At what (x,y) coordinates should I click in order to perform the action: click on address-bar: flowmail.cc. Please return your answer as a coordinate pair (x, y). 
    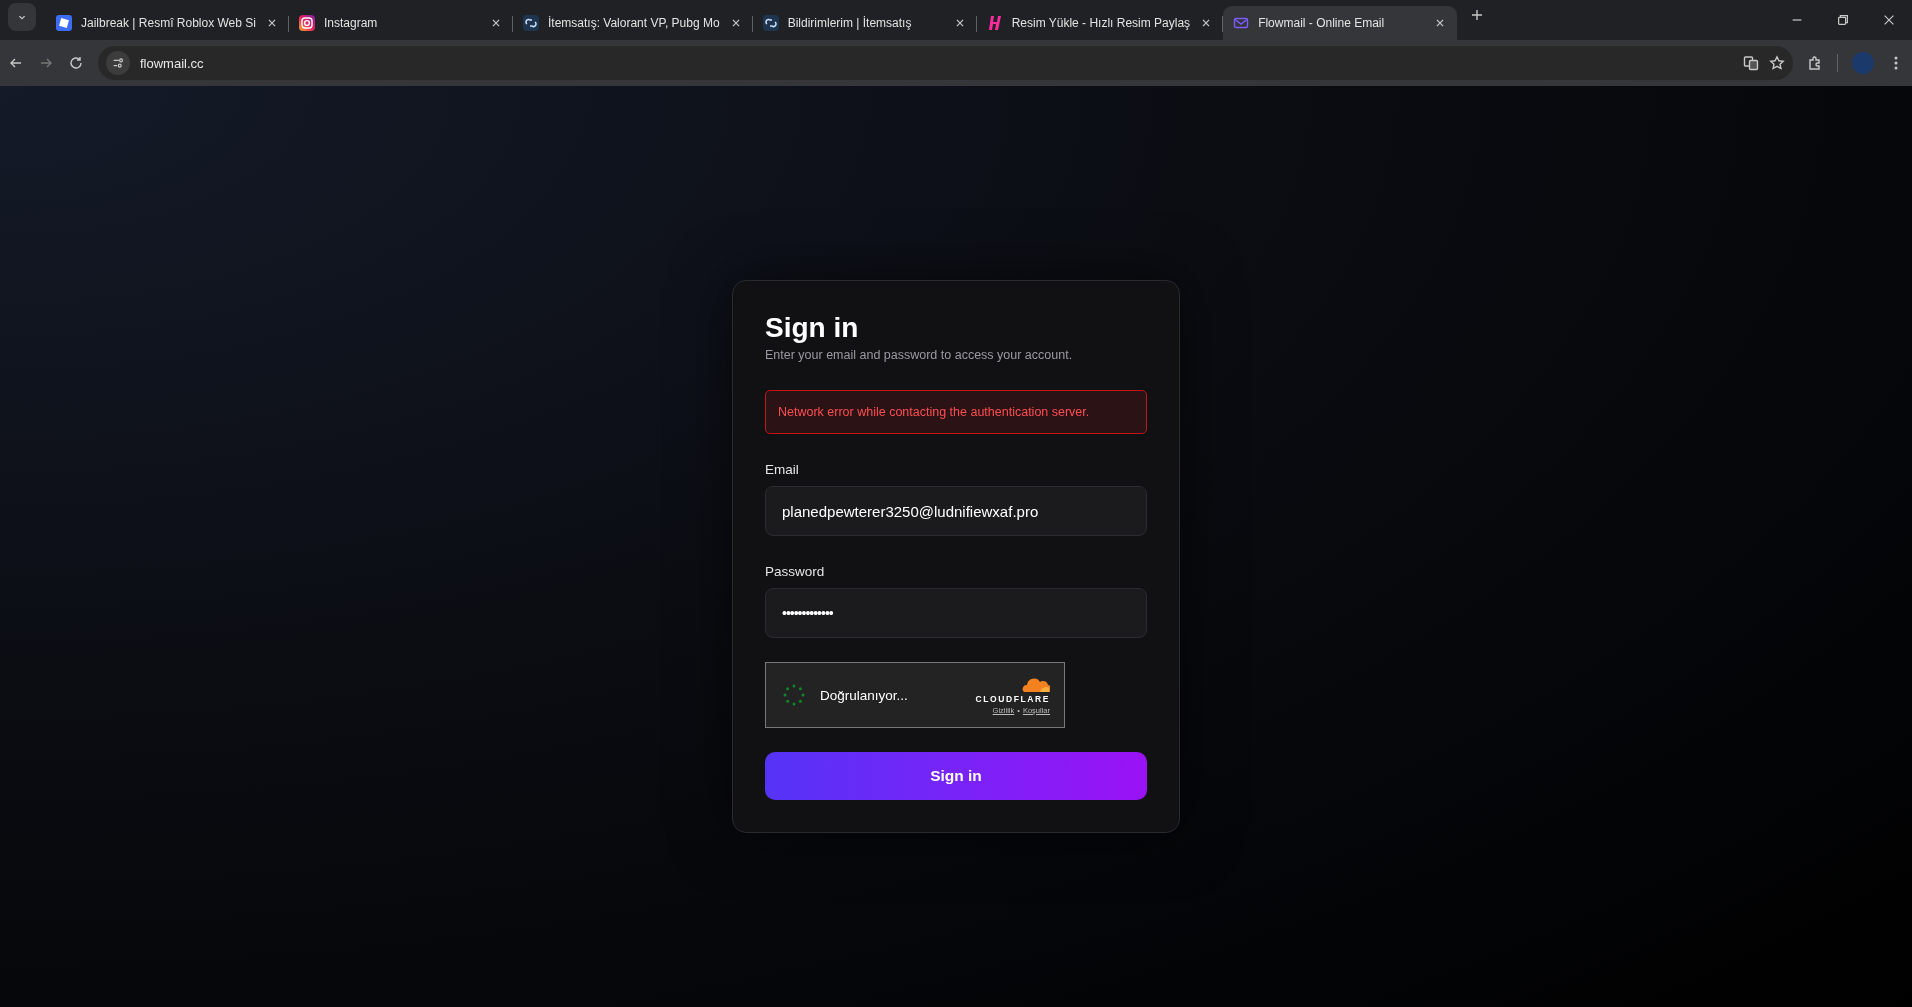
    Looking at the image, I should click on (945, 63).